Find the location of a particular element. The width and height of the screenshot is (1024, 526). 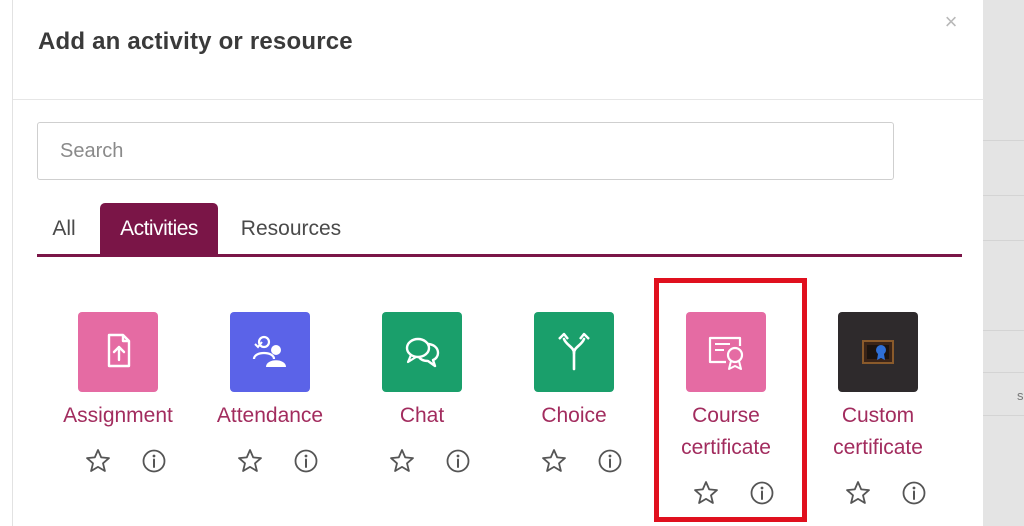

assignment-icon is located at coordinates (119, 350).